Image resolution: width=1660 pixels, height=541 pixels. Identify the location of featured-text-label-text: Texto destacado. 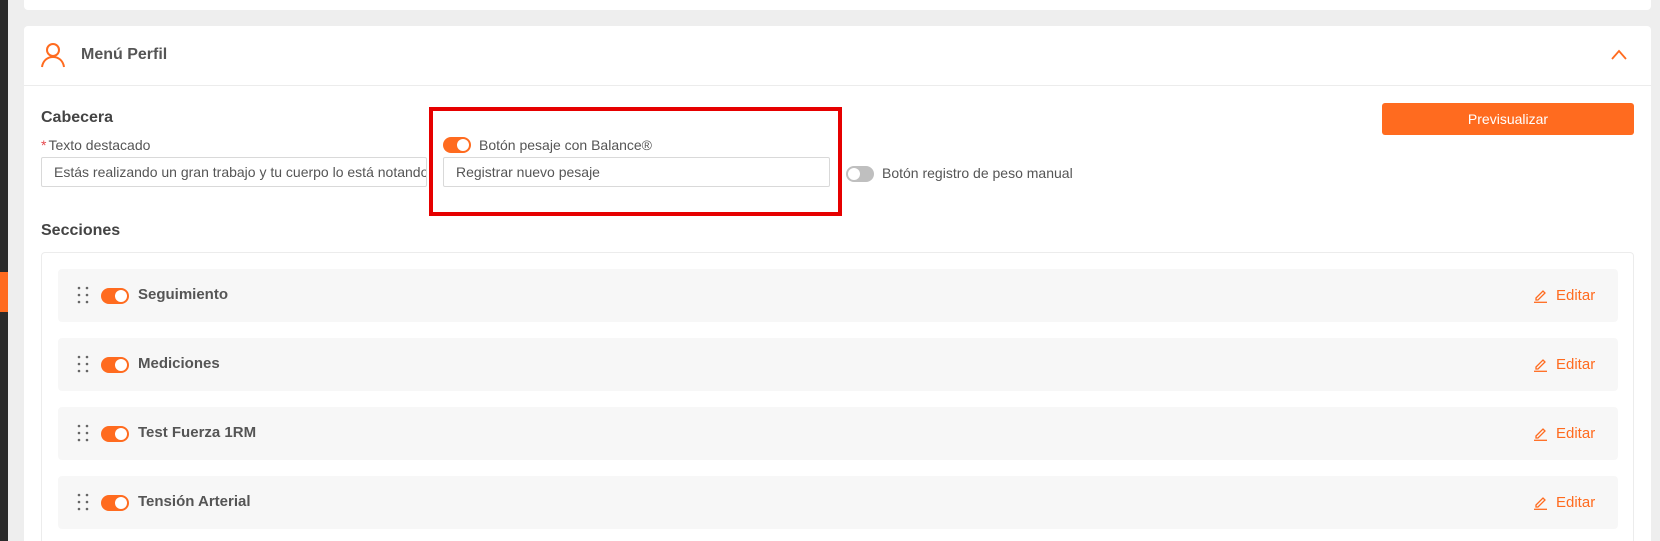
(99, 145).